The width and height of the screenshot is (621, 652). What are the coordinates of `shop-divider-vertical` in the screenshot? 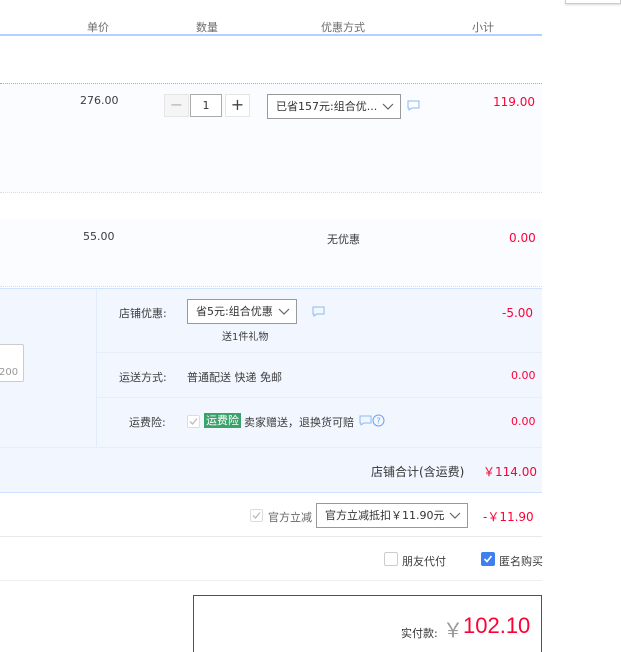 It's located at (96, 368).